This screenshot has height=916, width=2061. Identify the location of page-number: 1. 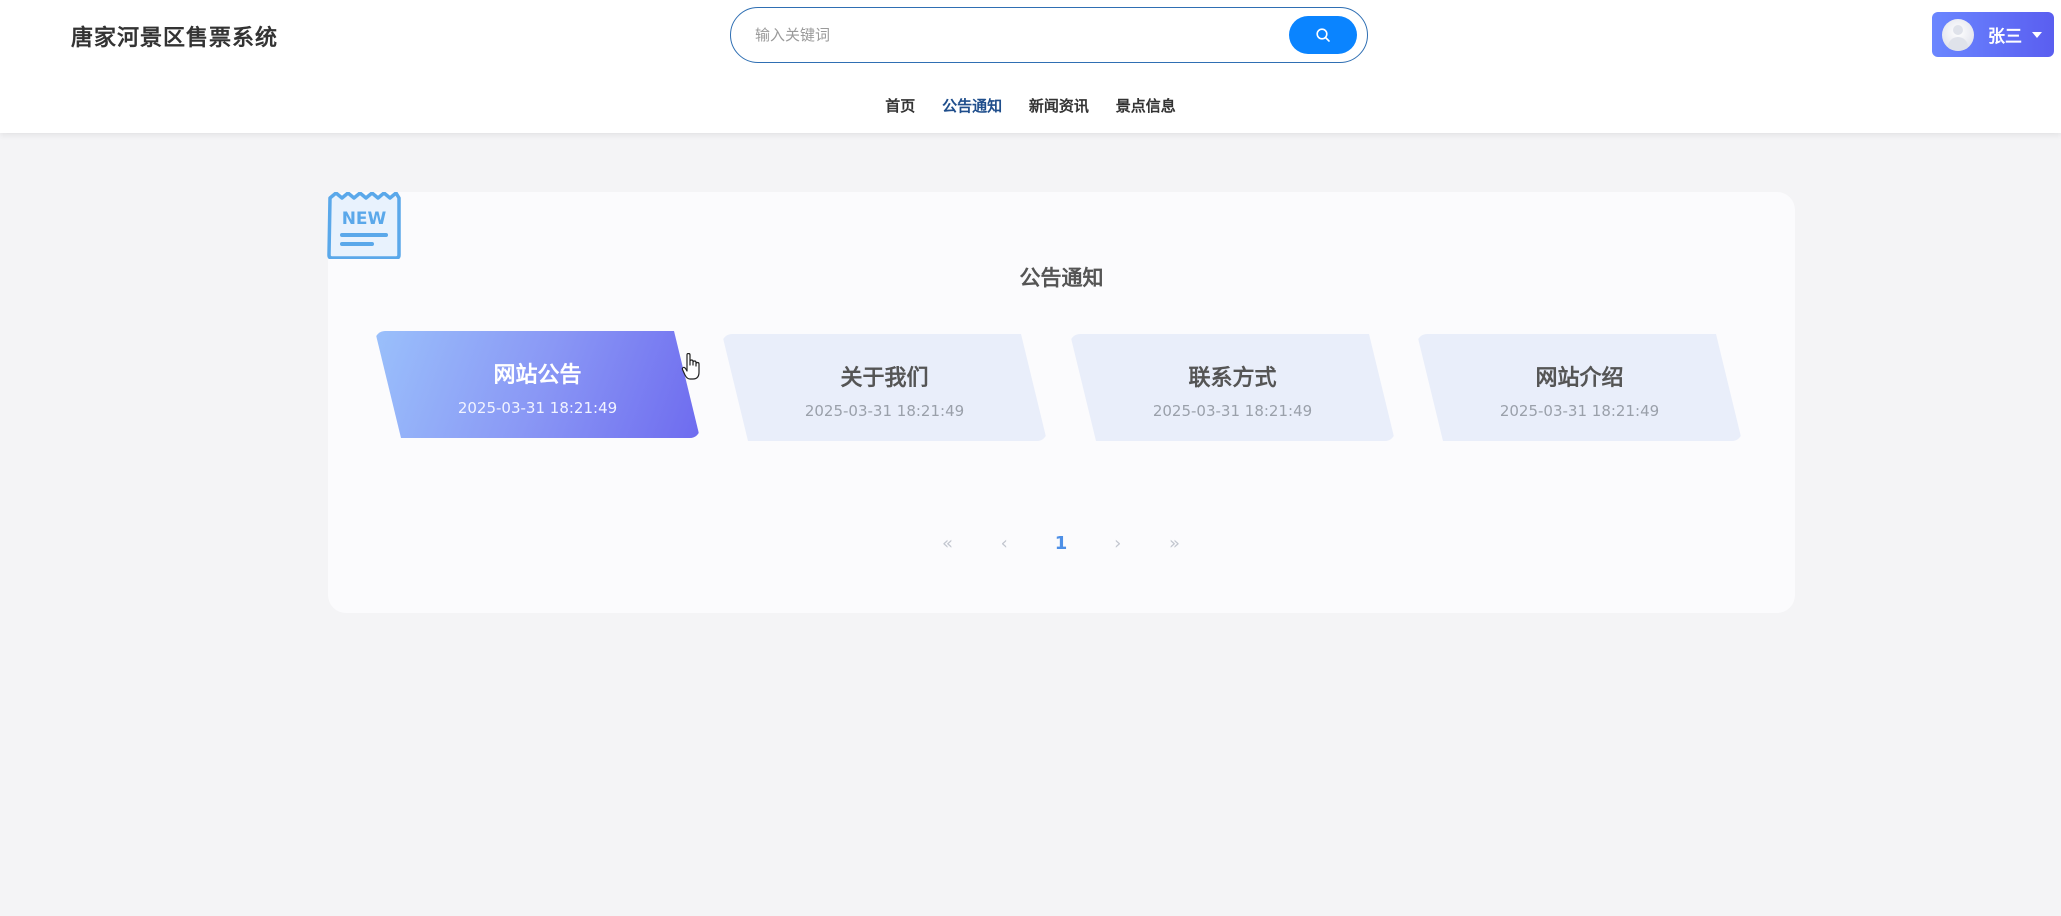
(1061, 543).